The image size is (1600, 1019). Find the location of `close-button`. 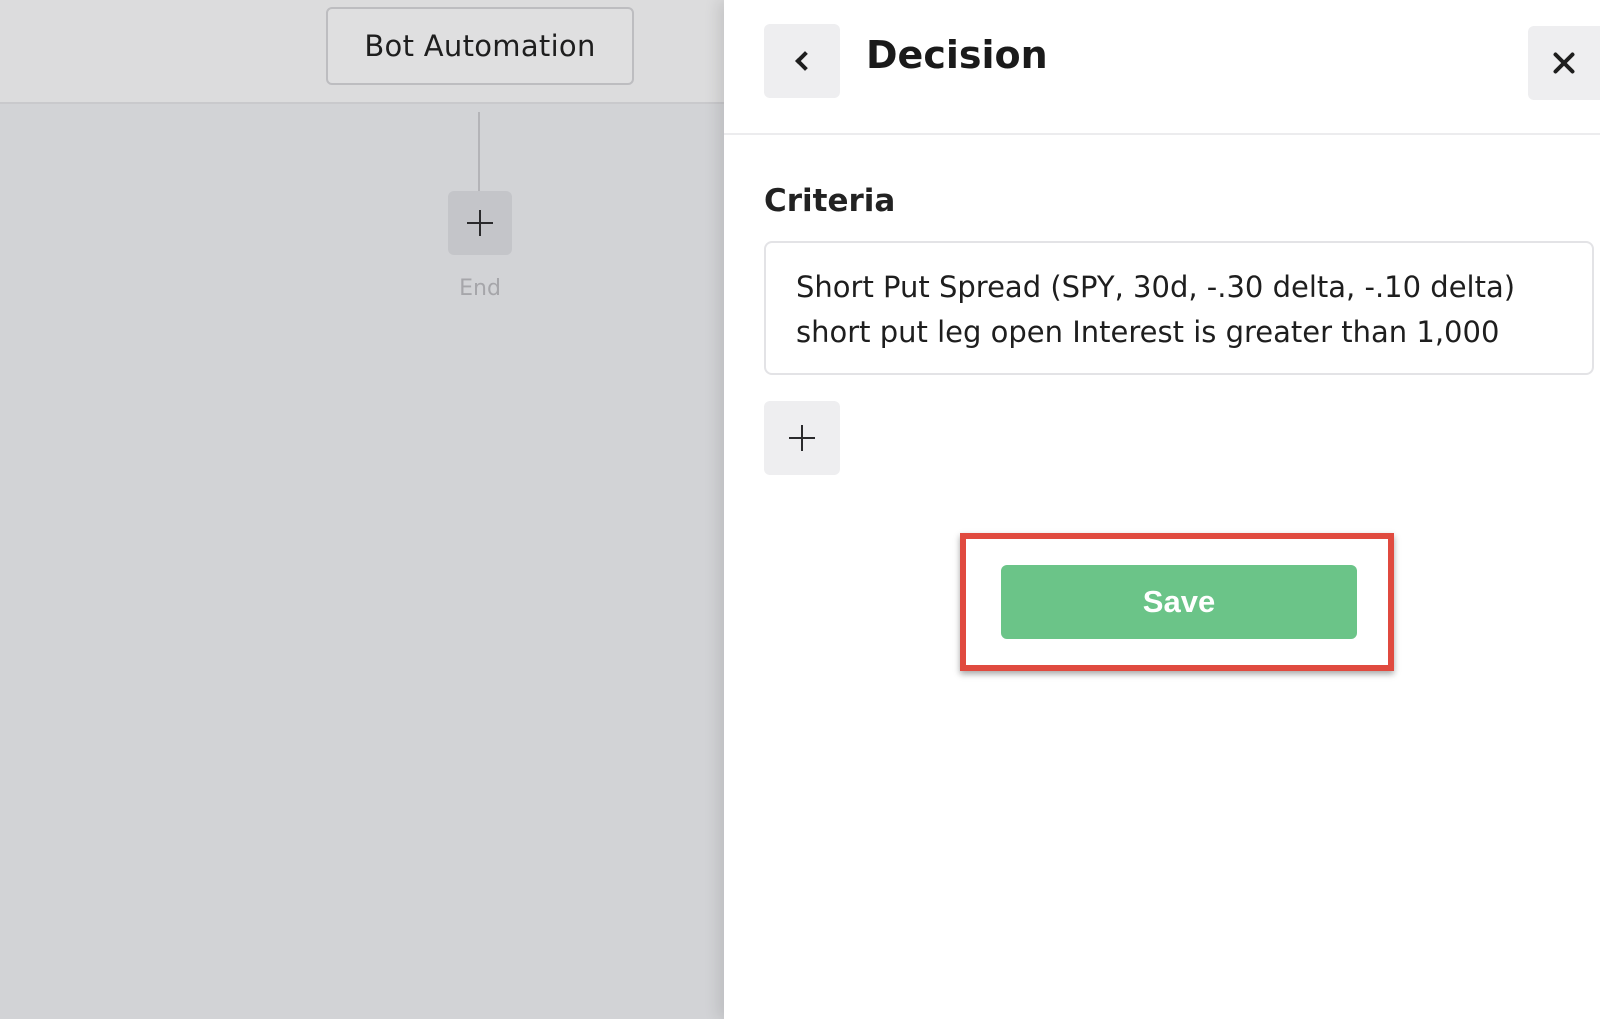

close-button is located at coordinates (1564, 63).